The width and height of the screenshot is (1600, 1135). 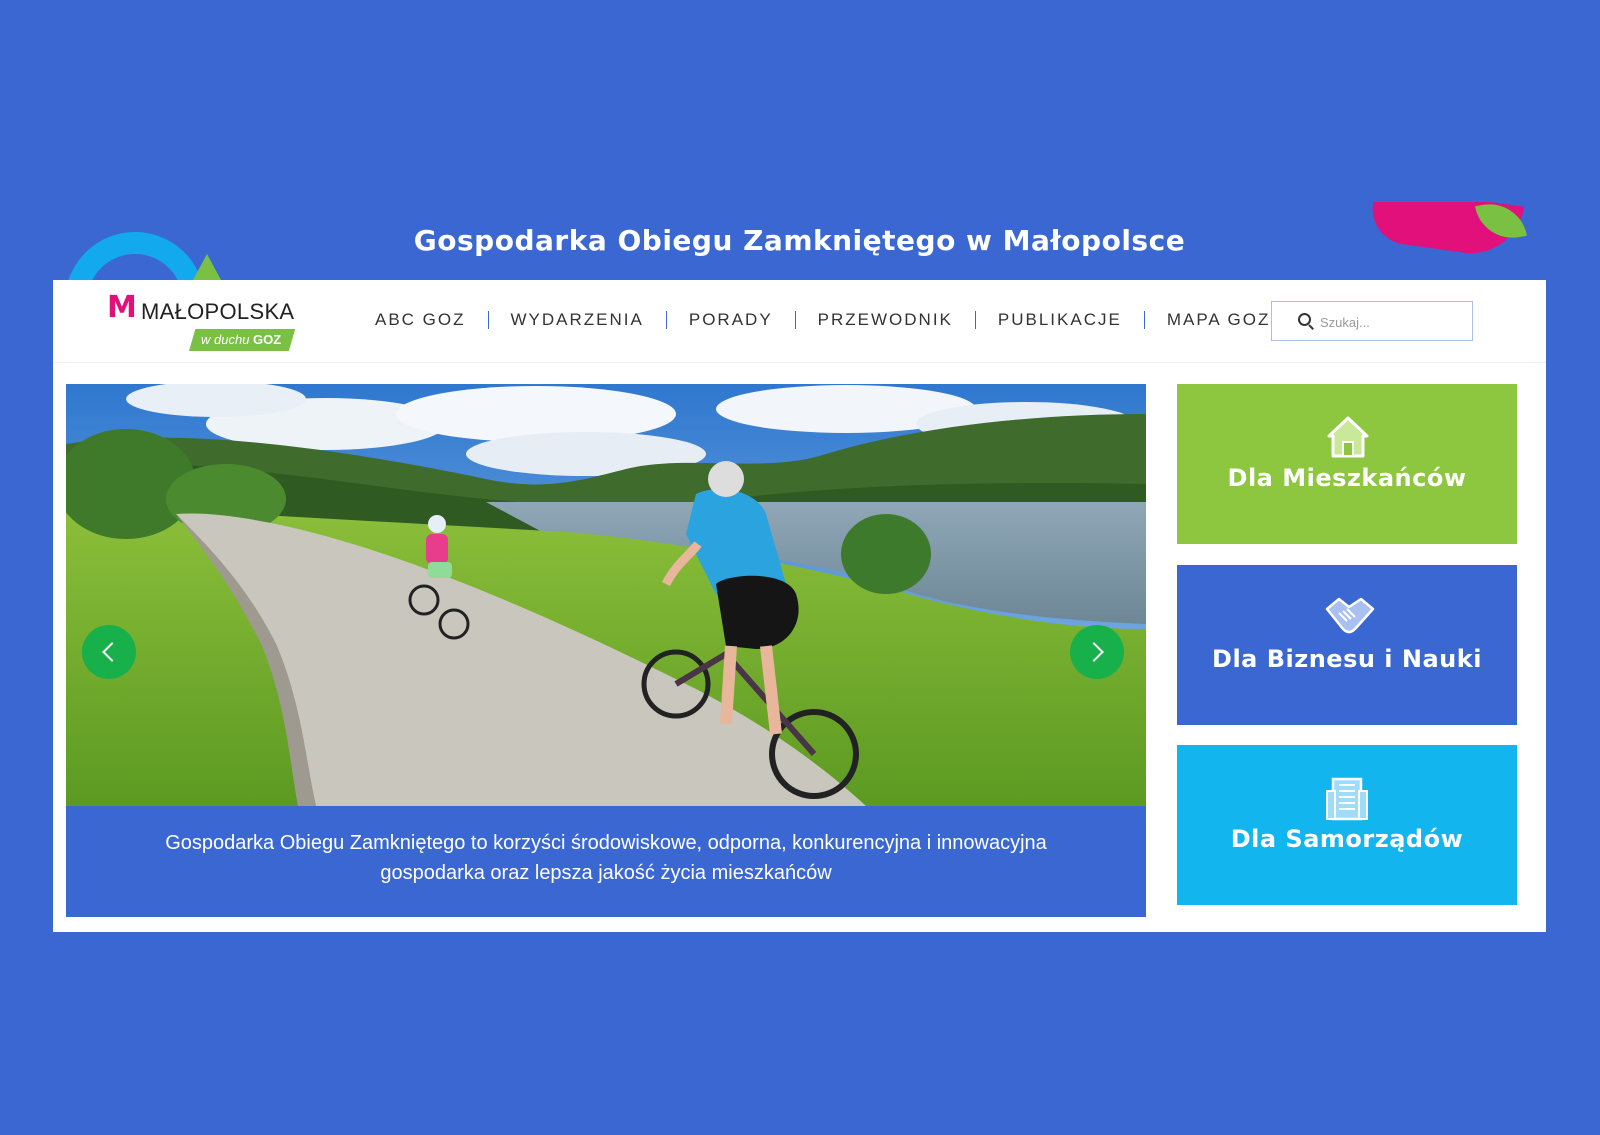 I want to click on handshake-icon, so click(x=1350, y=615).